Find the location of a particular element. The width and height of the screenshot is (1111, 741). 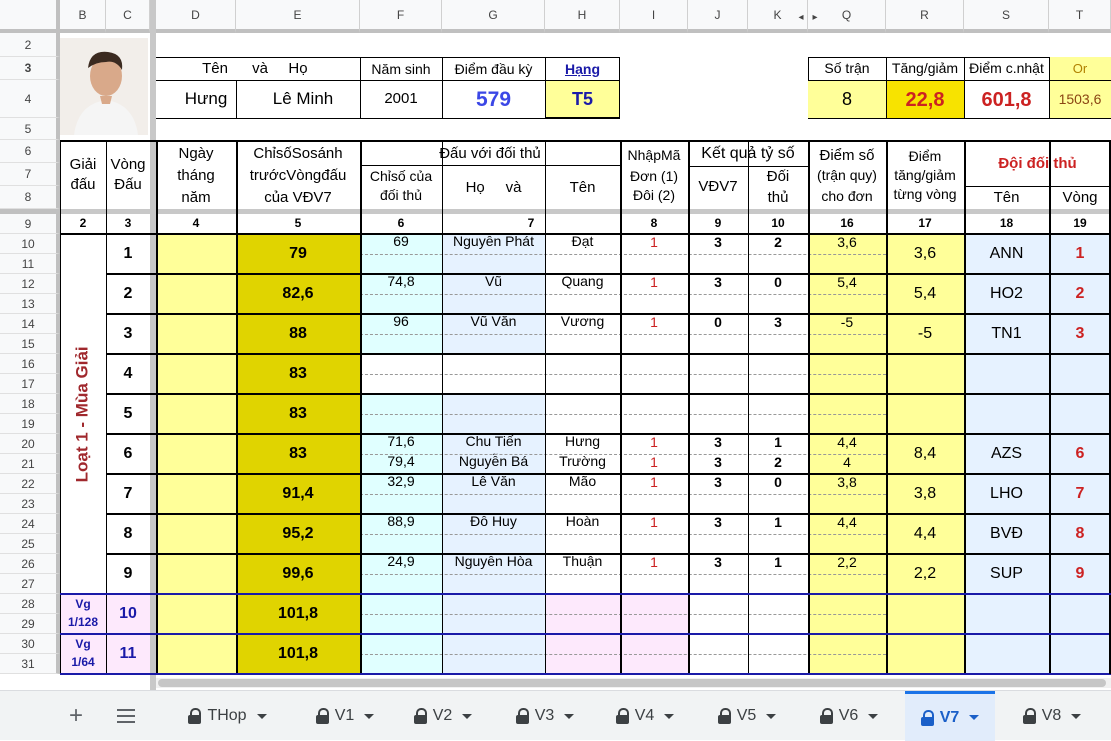

horizontal-scrollbar is located at coordinates (633, 683).